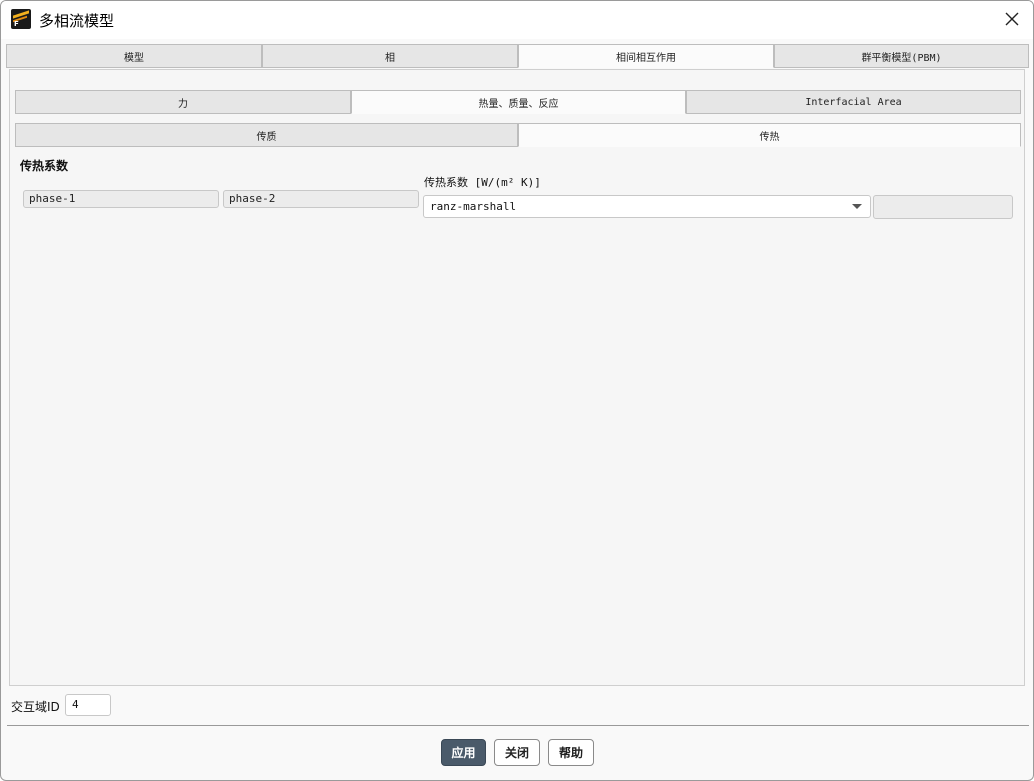  Describe the element at coordinates (473, 206) in the screenshot. I see `selected-model-value: ranz-marshall` at that location.